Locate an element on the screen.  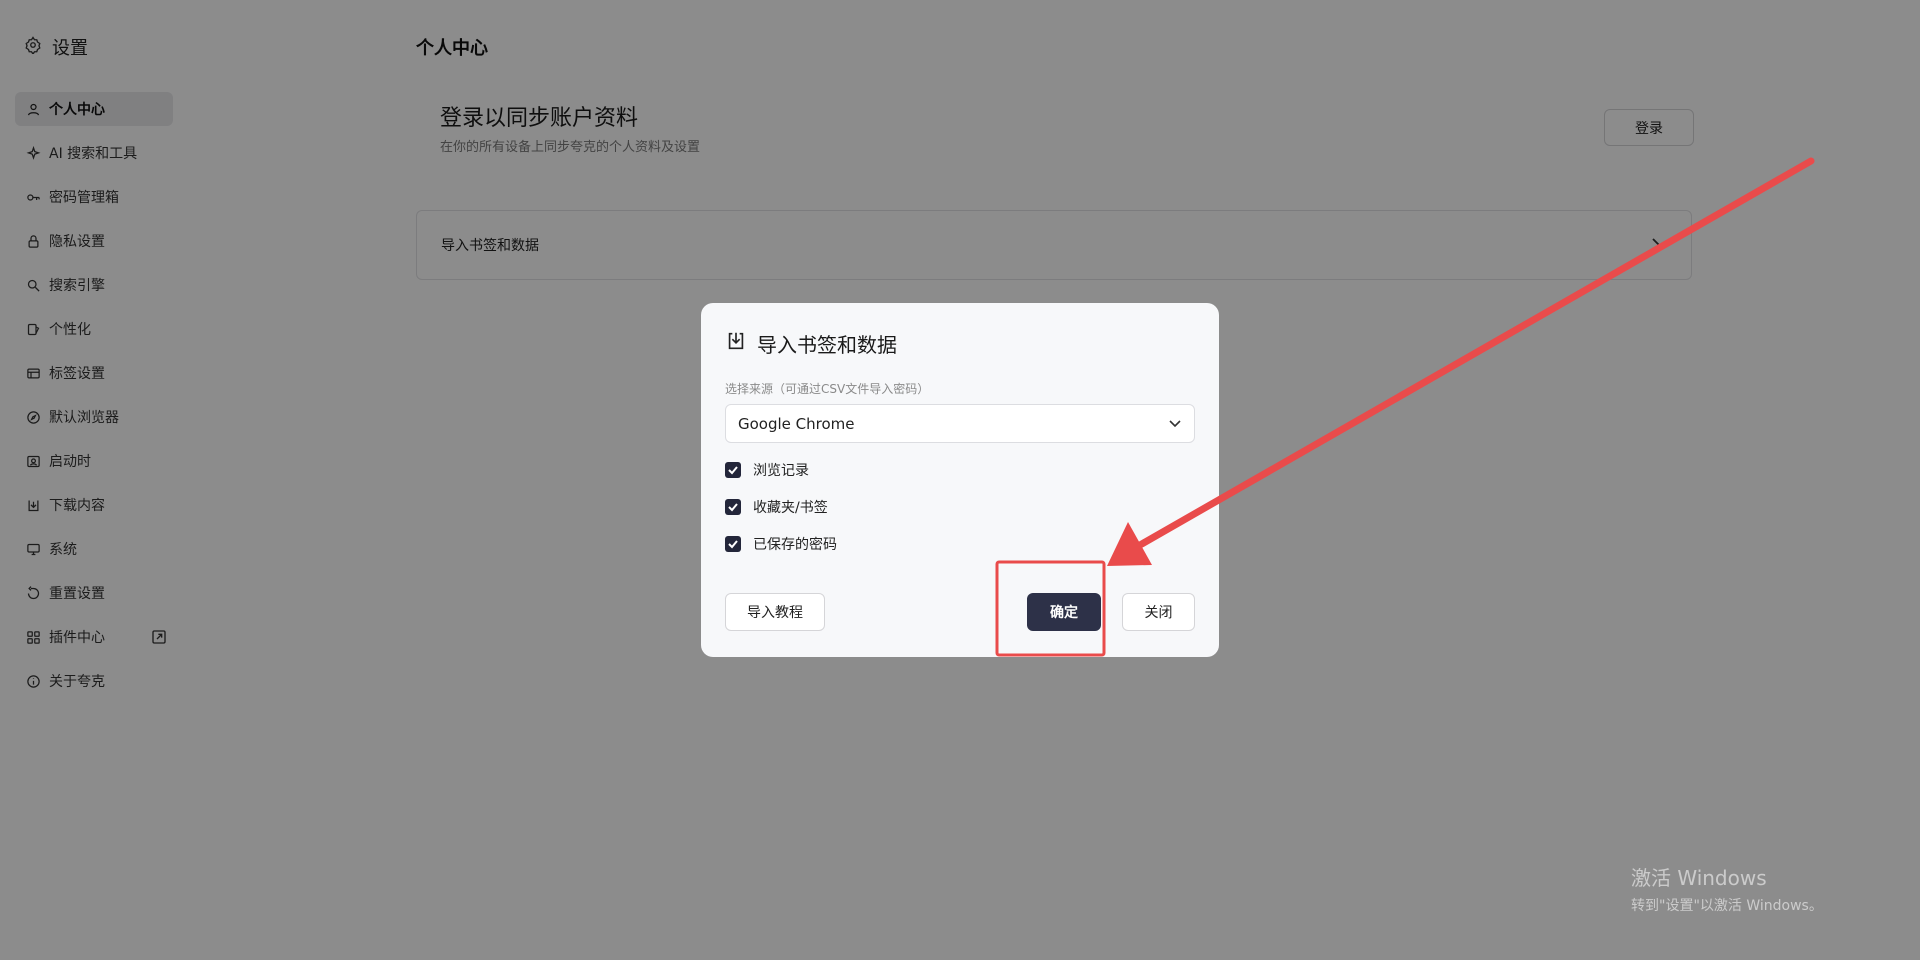
source-label: 选择来源（可通过CSV文件导入密码） is located at coordinates (827, 389).